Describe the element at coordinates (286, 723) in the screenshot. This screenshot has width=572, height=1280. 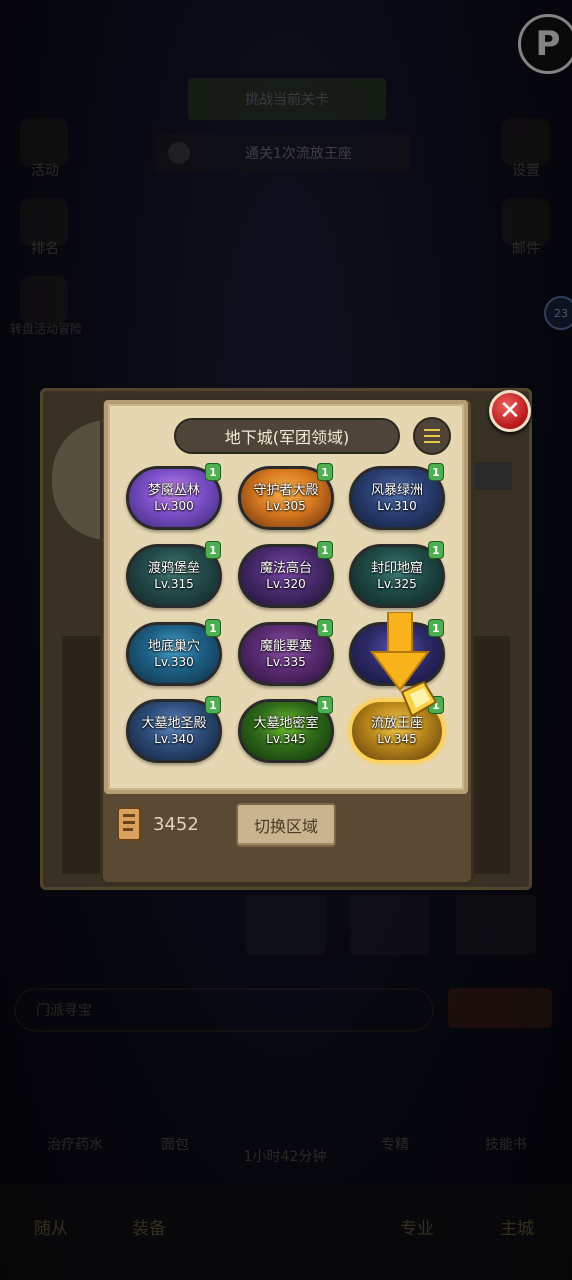
I see `dungeon-name: 大墓地密室` at that location.